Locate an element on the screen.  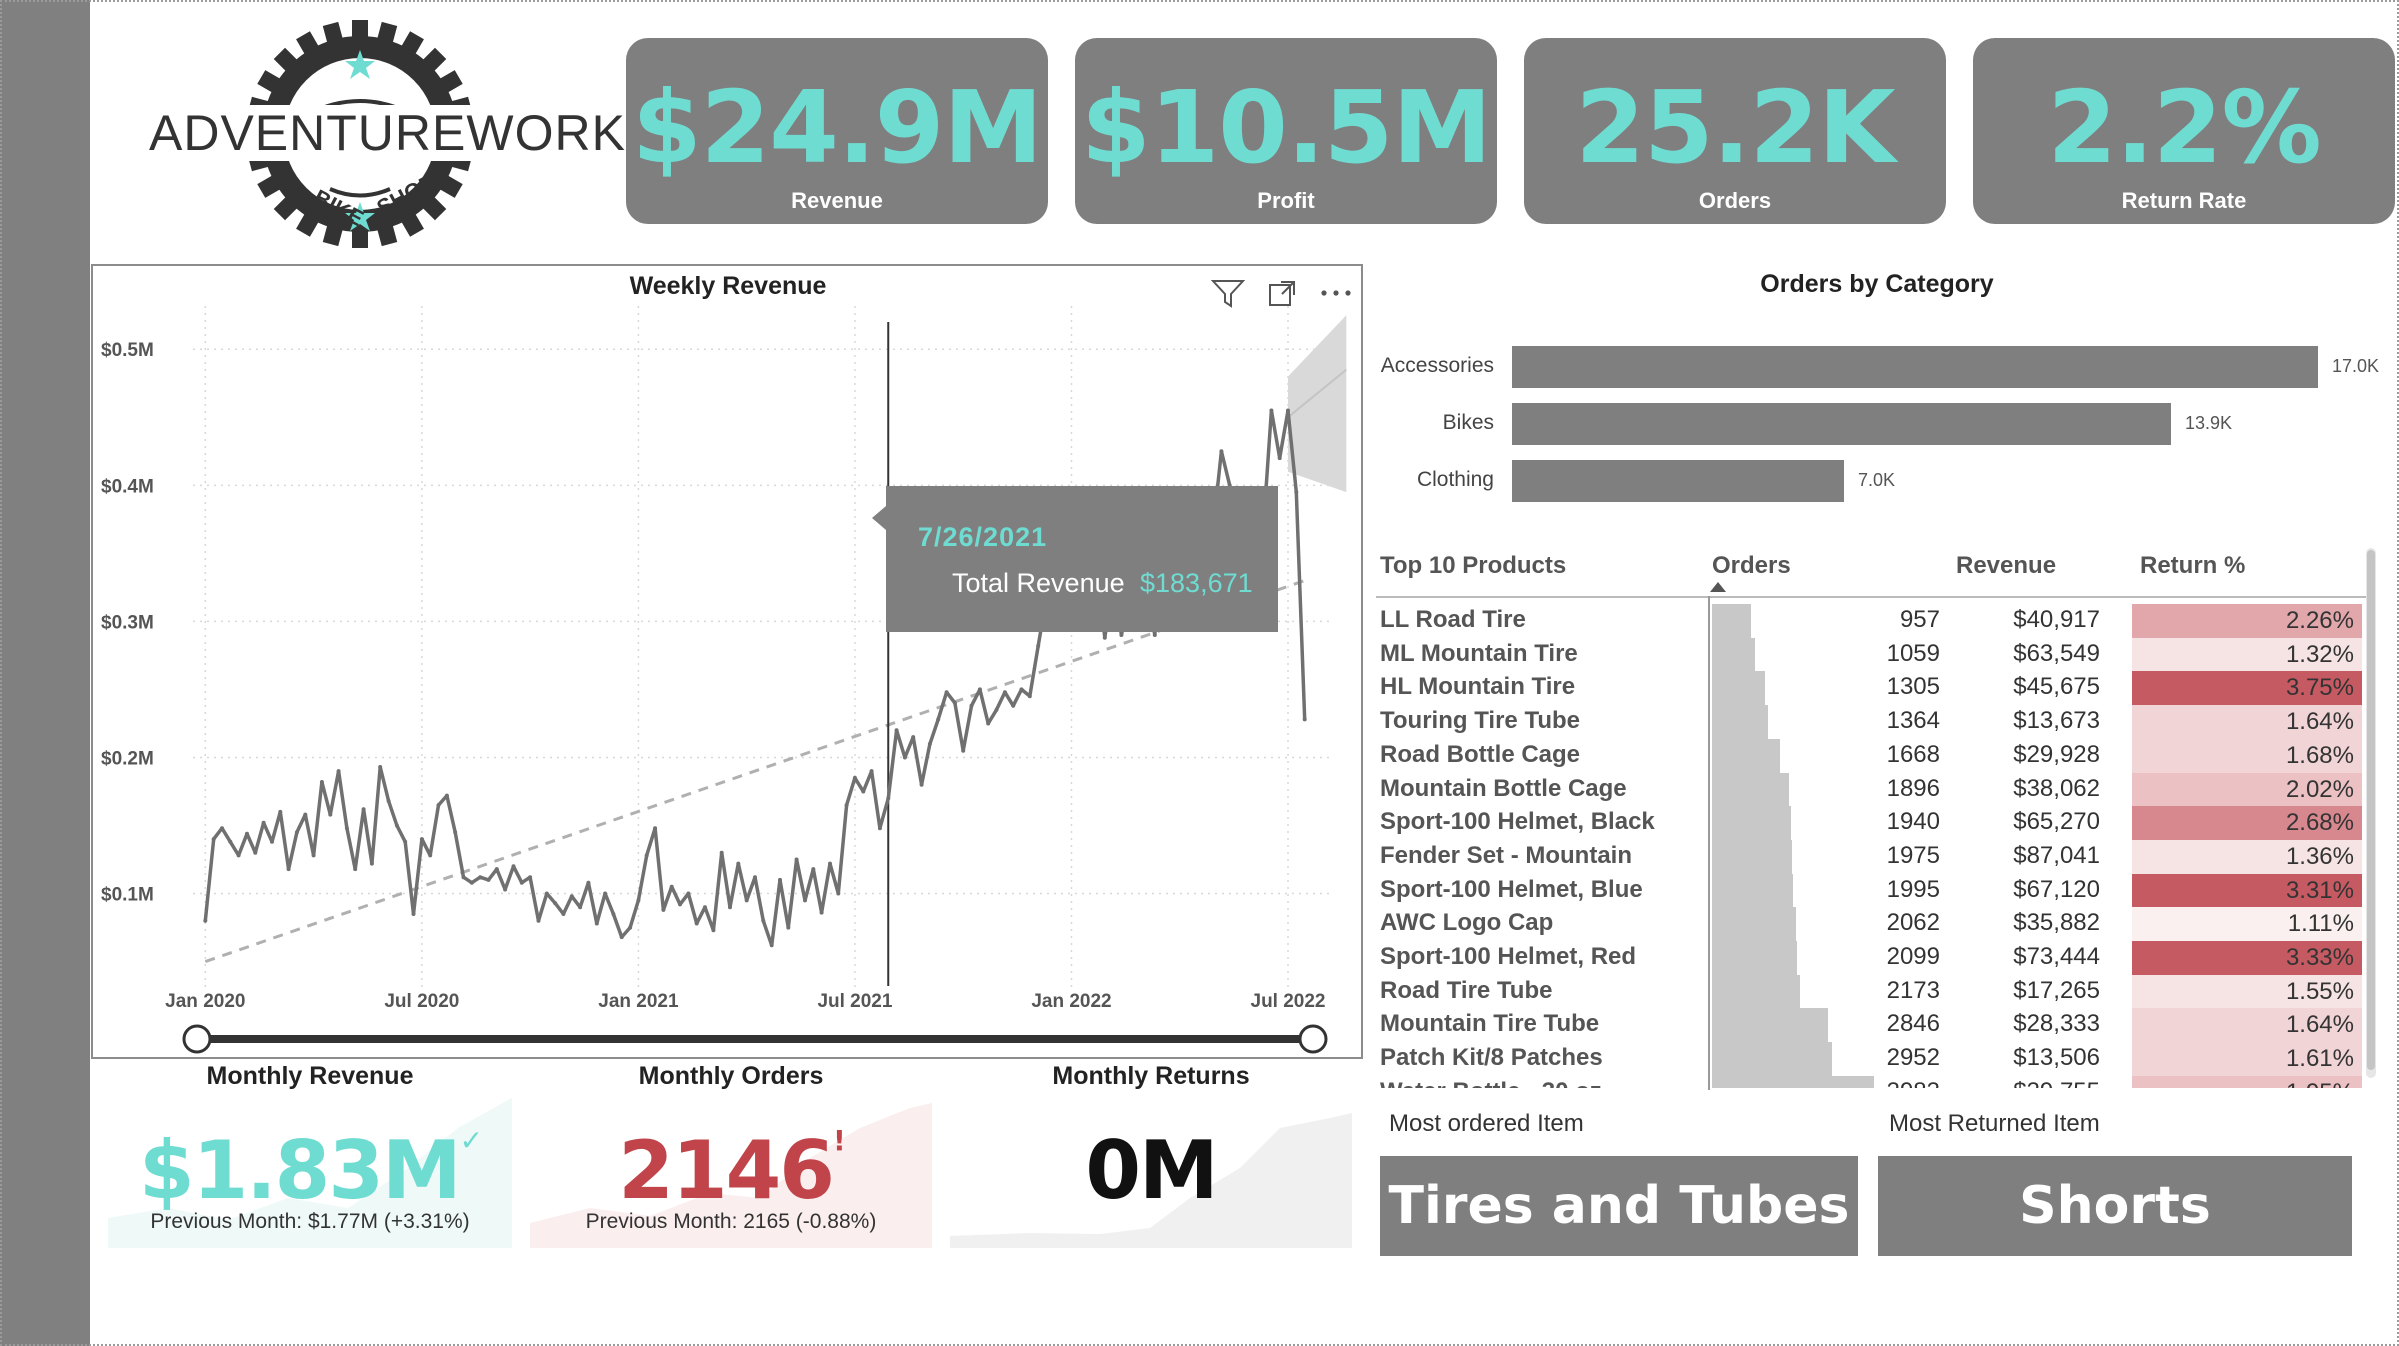
table-row: Road Tire Tube 2173 $17,265 1.55% is located at coordinates (1871, 991).